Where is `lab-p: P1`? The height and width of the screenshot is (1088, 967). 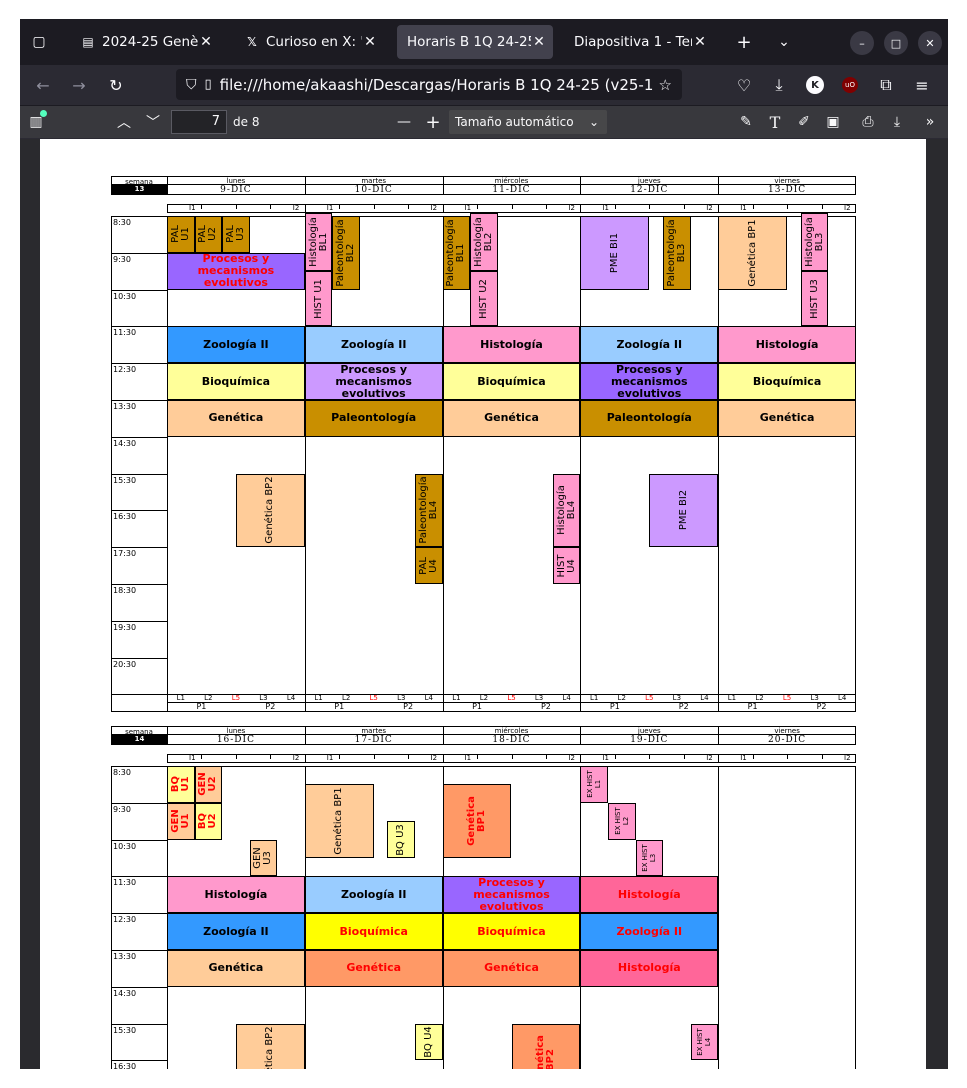 lab-p: P1 is located at coordinates (752, 707).